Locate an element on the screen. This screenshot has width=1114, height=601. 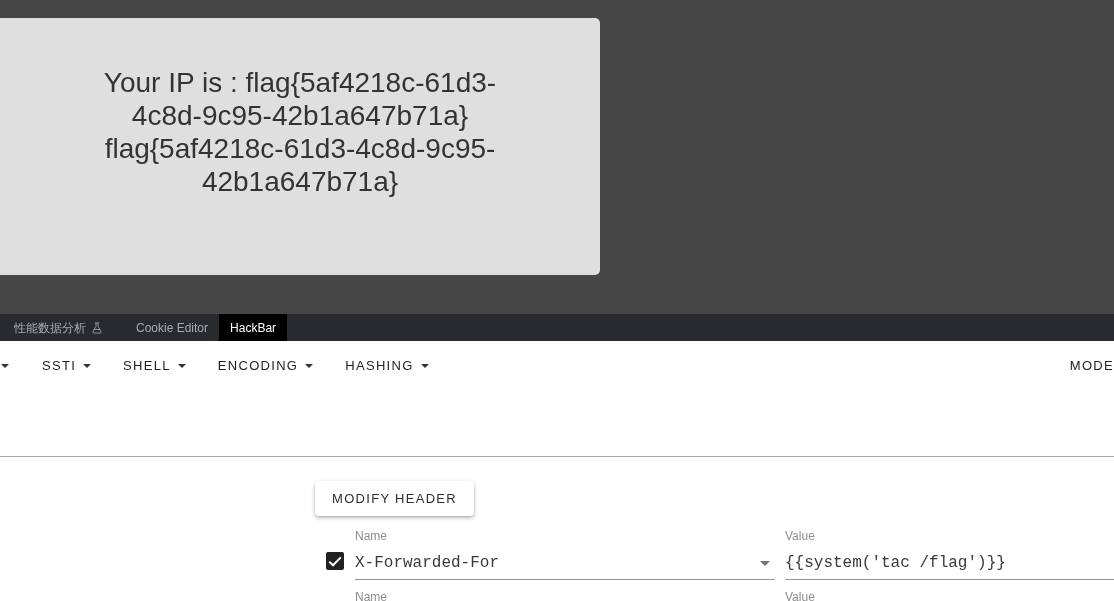
menu-button: SSTI is located at coordinates (67, 365).